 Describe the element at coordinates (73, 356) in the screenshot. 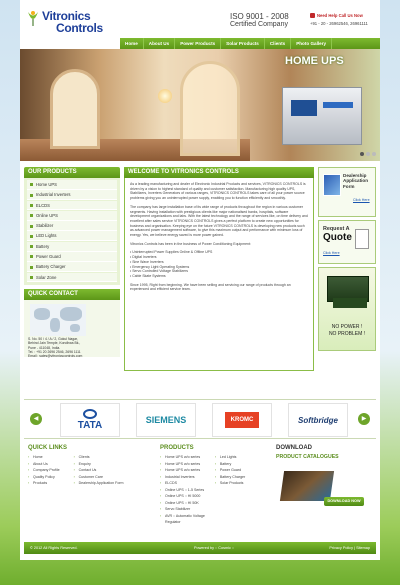

I see `address-email: Email : sales@vitronicscontrols.com` at that location.